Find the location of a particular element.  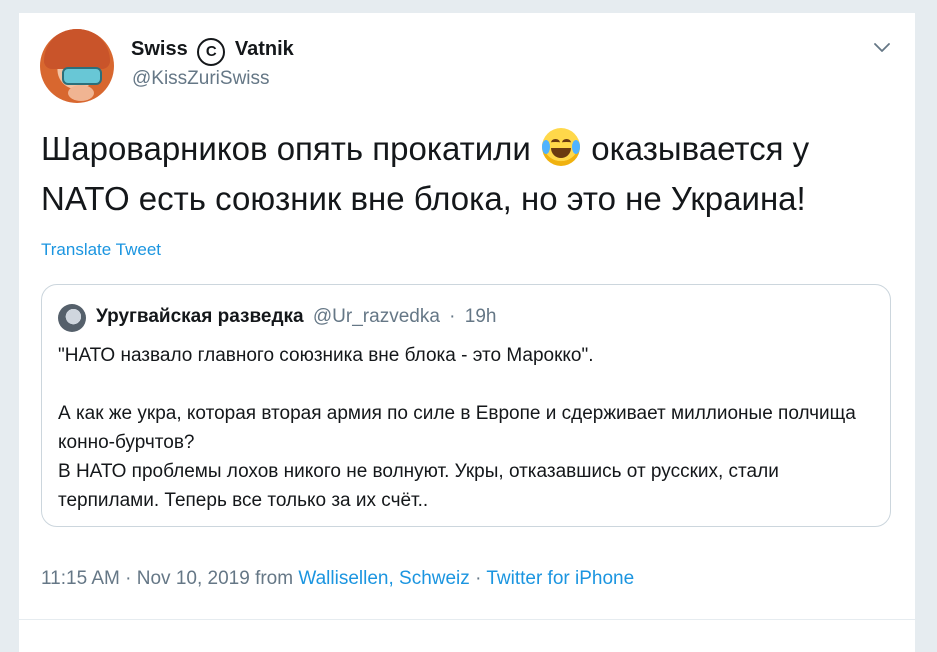

author-name-last: Vatnik is located at coordinates (264, 49).